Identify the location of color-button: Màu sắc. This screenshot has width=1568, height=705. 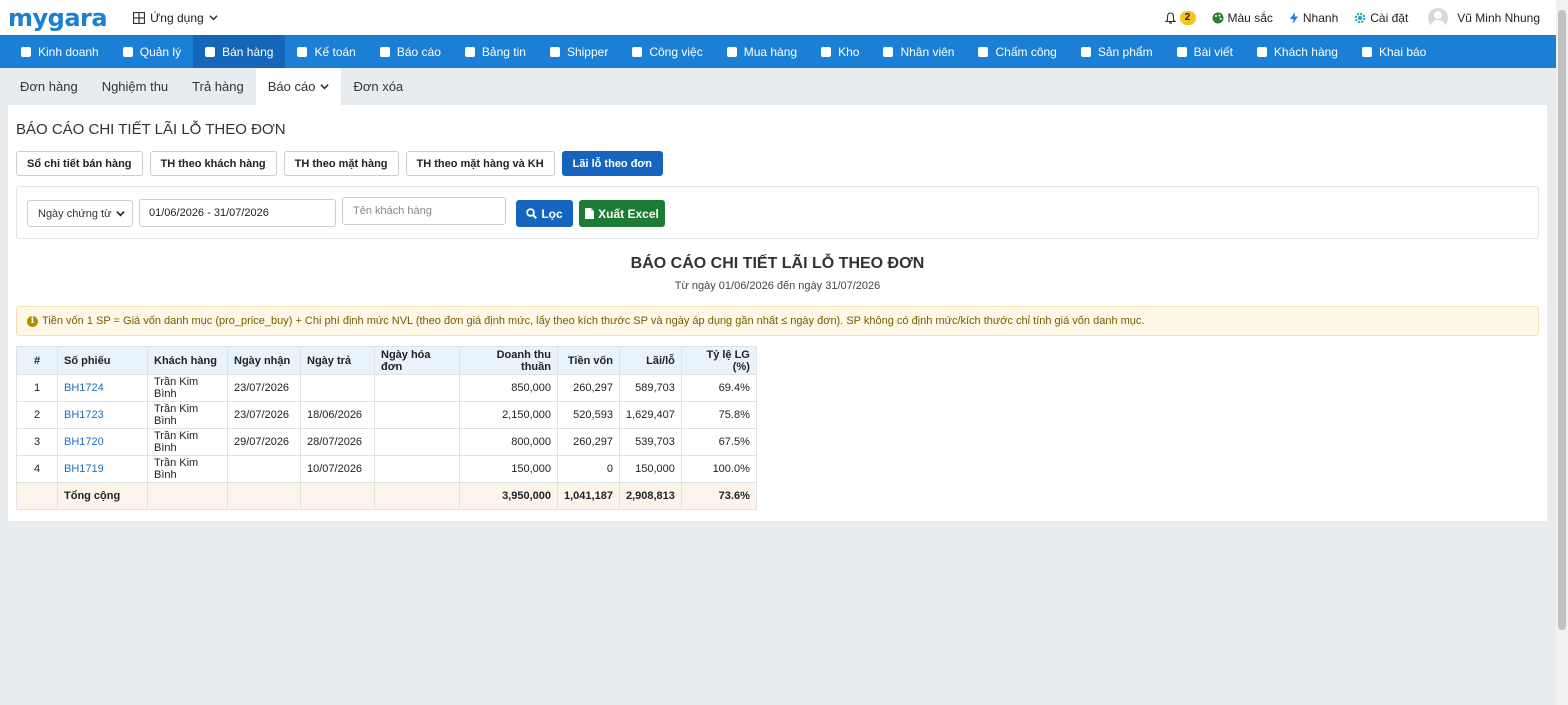
(1242, 18).